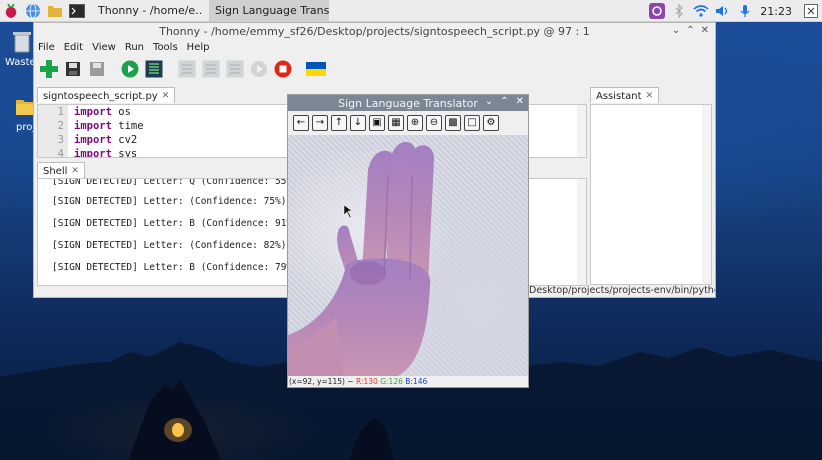 Image resolution: width=822 pixels, height=460 pixels. Describe the element at coordinates (321, 381) in the screenshot. I see `cursor-coordinates: (x=92, y=115) ~` at that location.